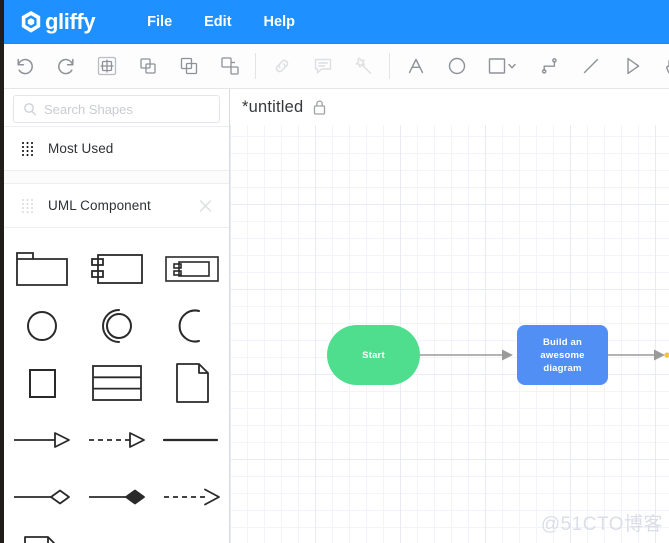 This screenshot has height=543, width=669. I want to click on line-icon, so click(590, 66).